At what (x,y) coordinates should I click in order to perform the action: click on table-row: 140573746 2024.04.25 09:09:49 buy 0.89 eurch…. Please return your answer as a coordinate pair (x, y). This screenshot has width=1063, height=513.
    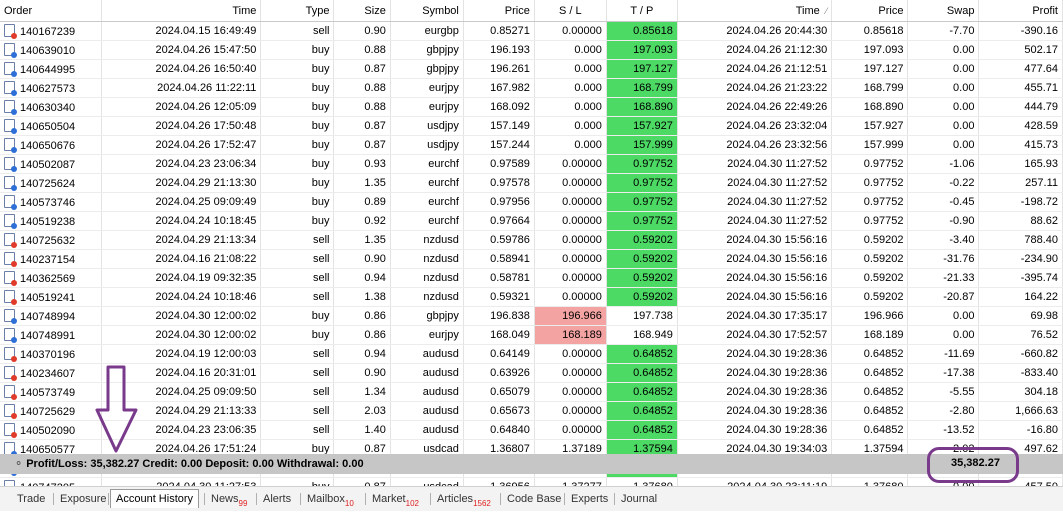
    Looking at the image, I should click on (531, 202).